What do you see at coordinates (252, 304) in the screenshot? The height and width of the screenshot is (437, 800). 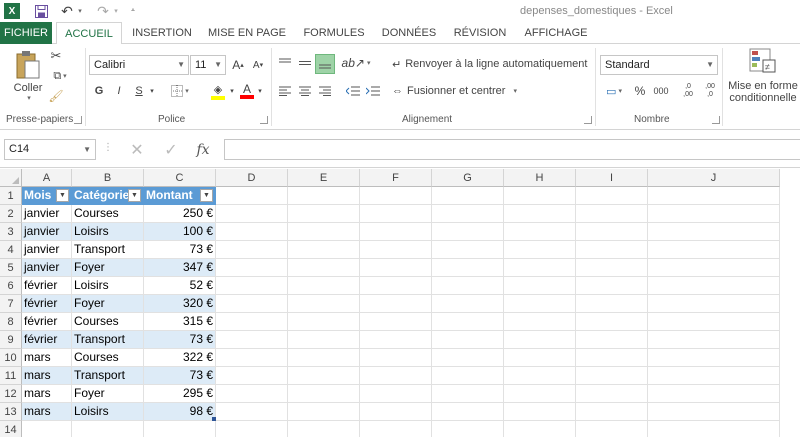 I see `cell-d7` at bounding box center [252, 304].